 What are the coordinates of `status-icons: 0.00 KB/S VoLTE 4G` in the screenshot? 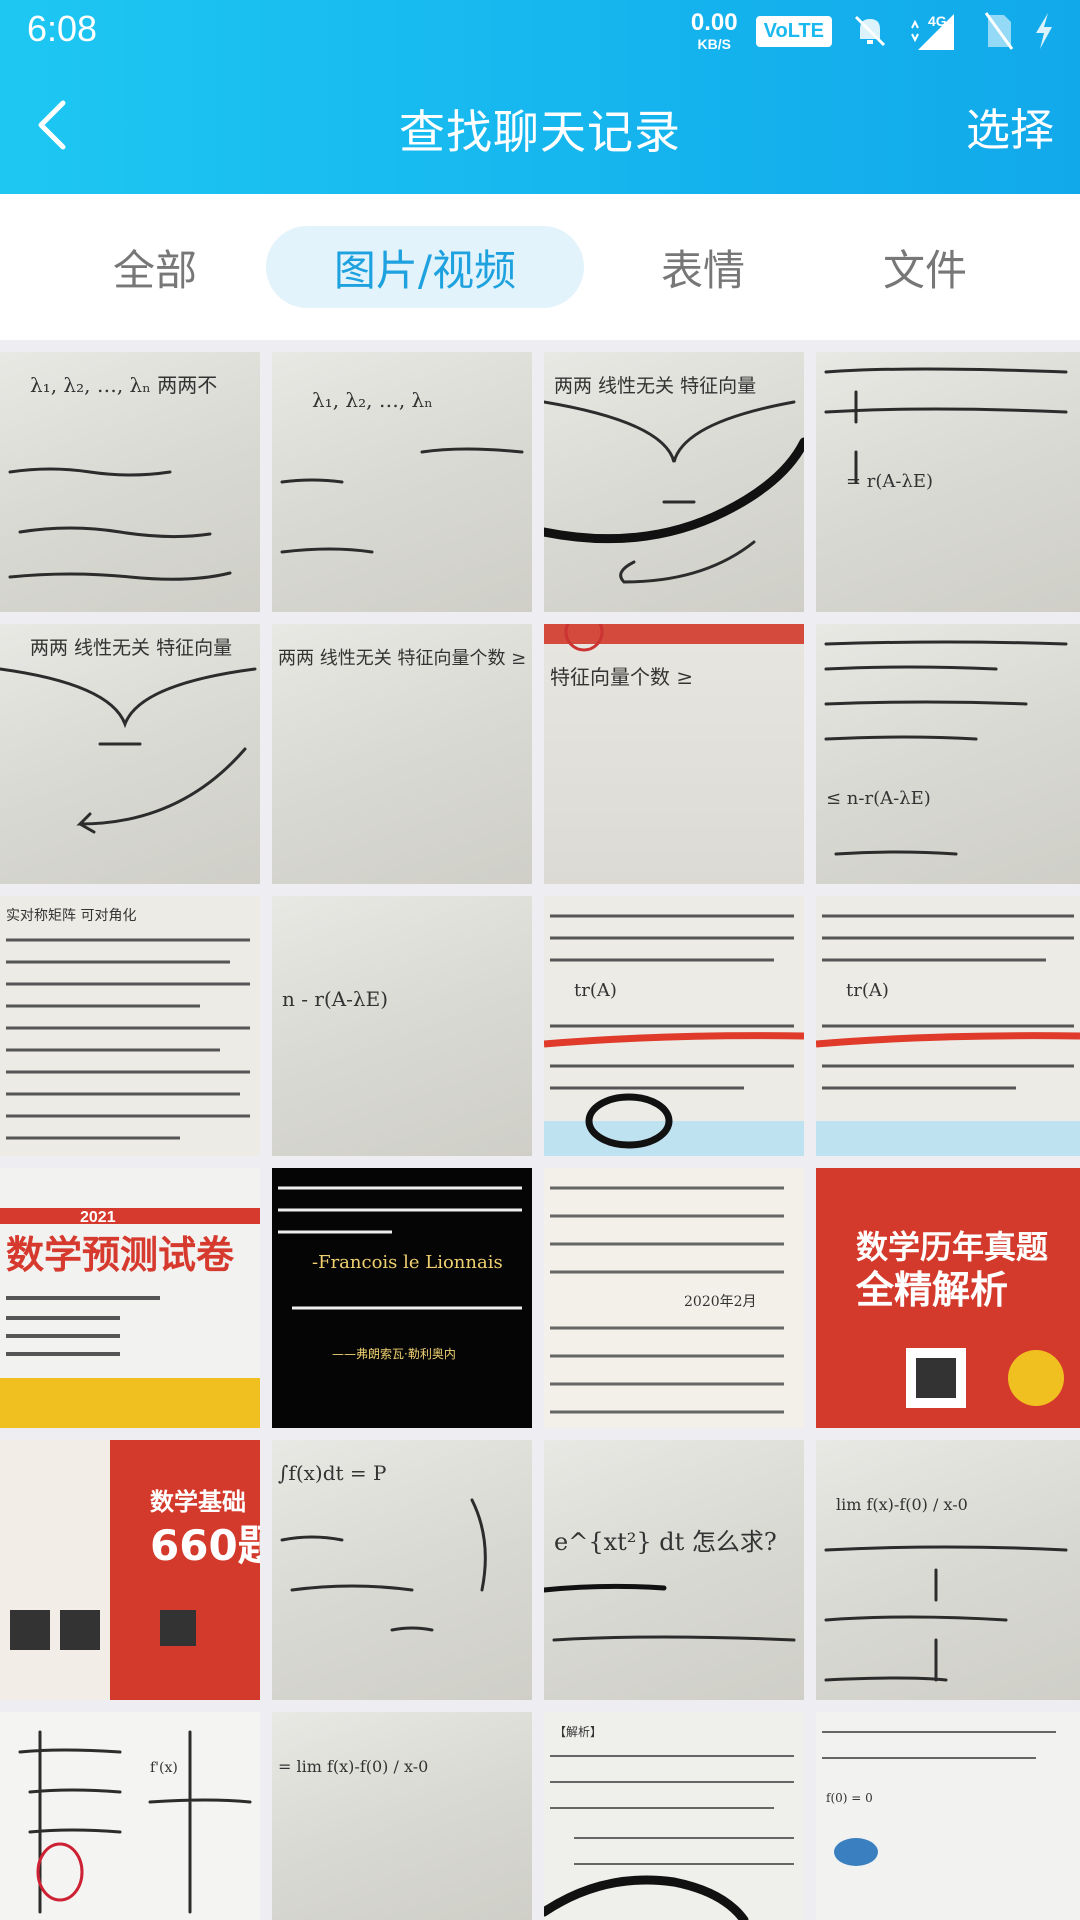 It's located at (873, 31).